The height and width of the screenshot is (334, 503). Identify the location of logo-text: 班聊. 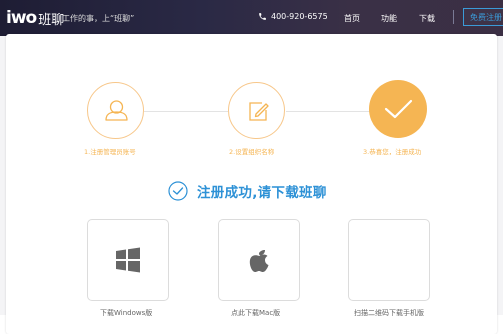
(51, 20).